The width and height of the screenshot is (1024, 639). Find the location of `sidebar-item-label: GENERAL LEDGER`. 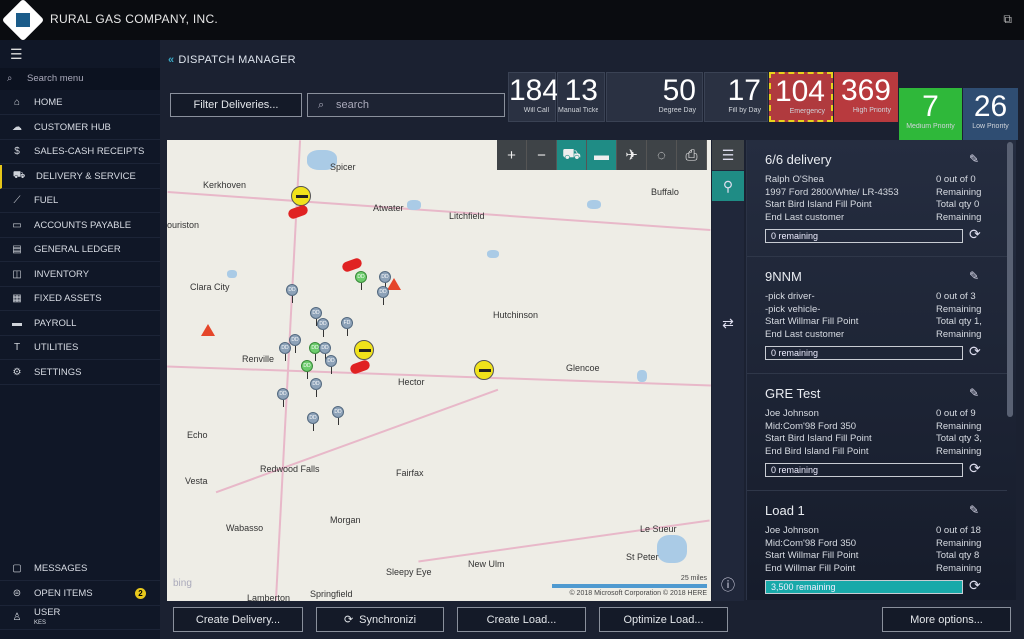

sidebar-item-label: GENERAL LEDGER is located at coordinates (77, 249).